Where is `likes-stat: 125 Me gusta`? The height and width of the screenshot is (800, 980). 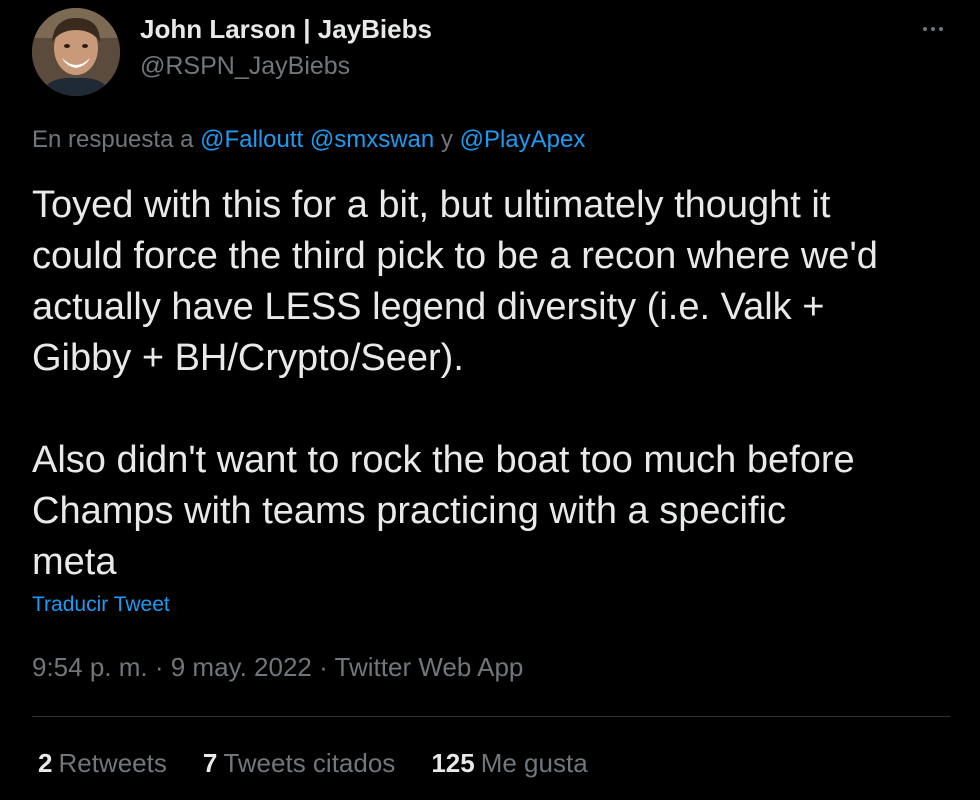 likes-stat: 125 Me gusta is located at coordinates (509, 763).